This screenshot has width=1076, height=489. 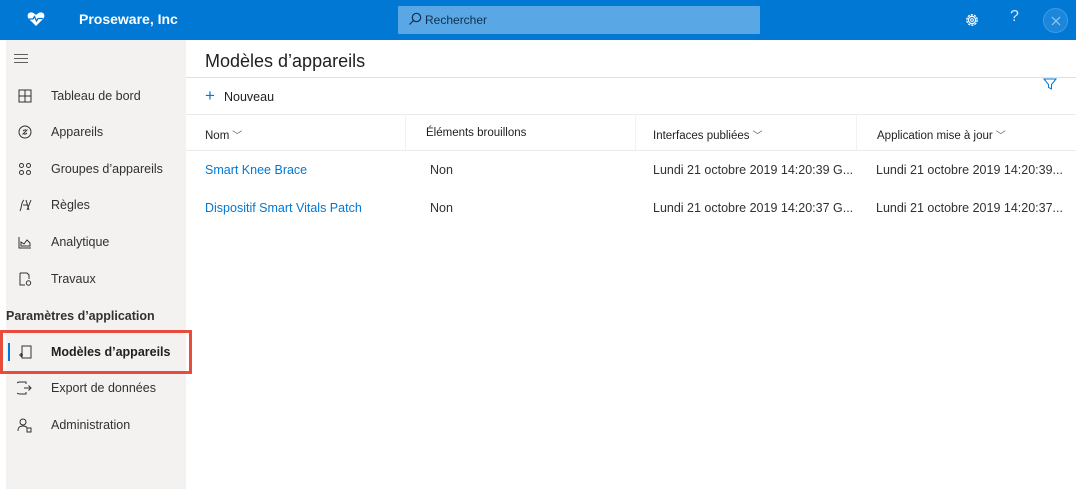 What do you see at coordinates (25, 279) in the screenshot?
I see `jobs-icon` at bounding box center [25, 279].